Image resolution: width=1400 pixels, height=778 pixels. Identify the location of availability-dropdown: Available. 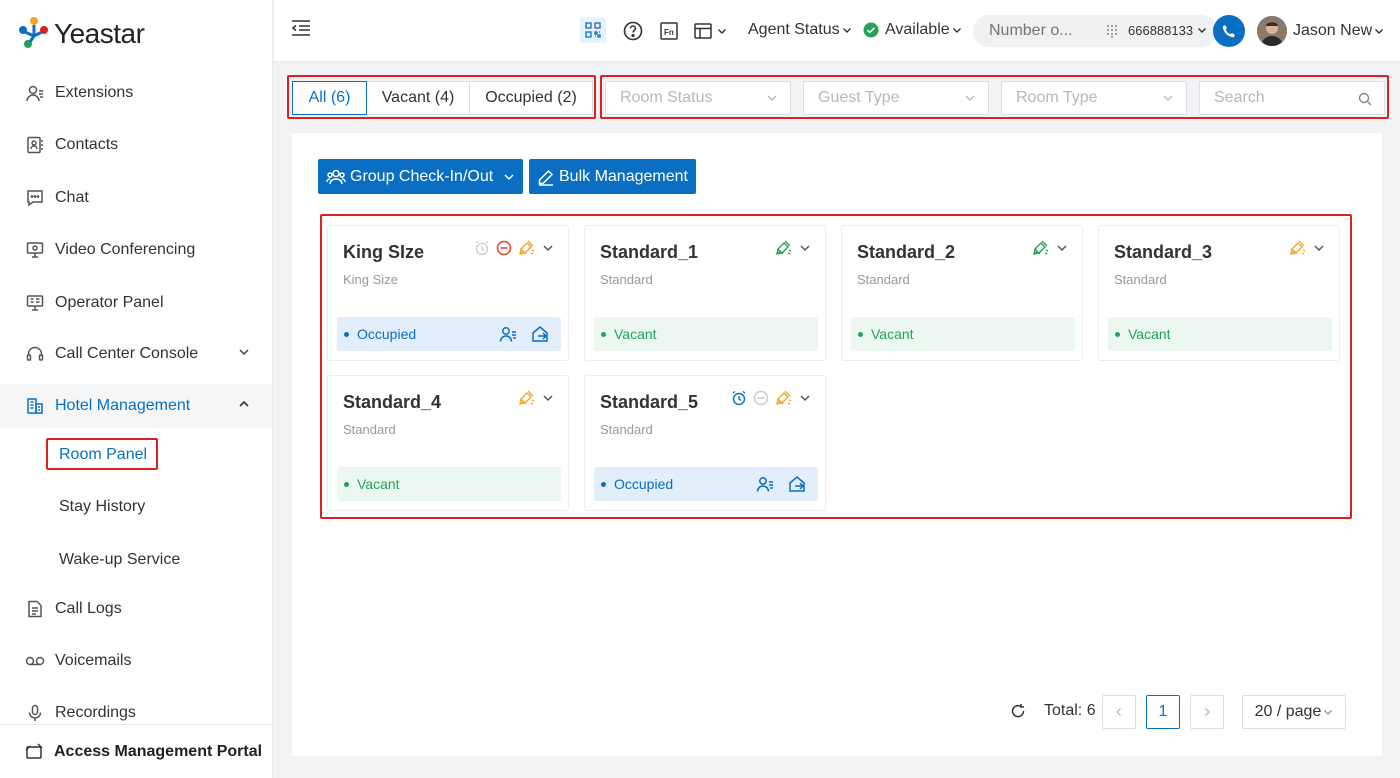
(912, 30).